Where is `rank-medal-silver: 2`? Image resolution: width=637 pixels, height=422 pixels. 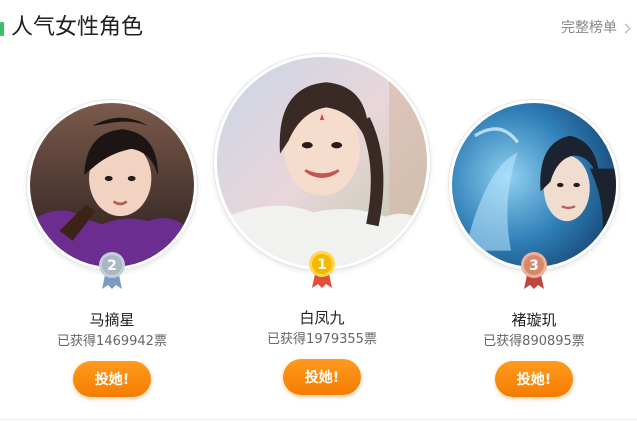
rank-medal-silver: 2 is located at coordinates (112, 271).